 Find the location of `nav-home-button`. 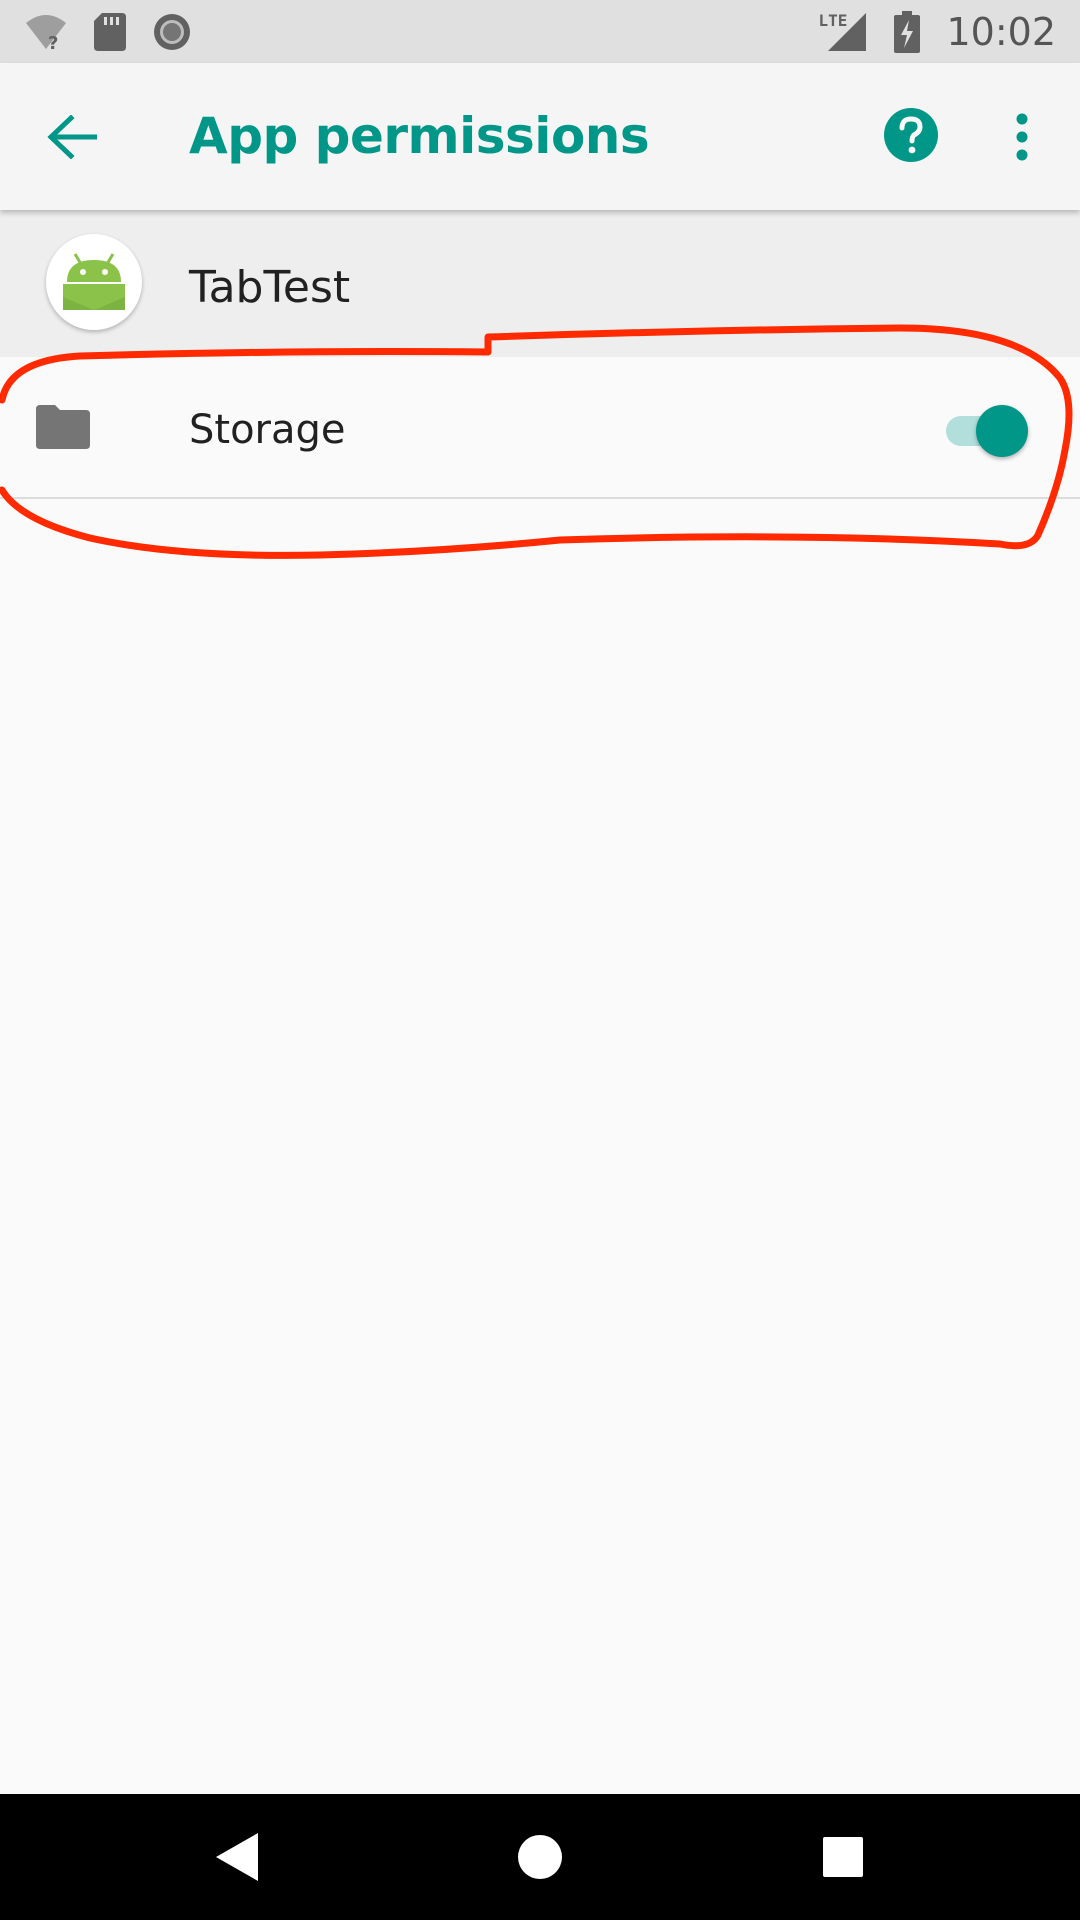

nav-home-button is located at coordinates (540, 1857).